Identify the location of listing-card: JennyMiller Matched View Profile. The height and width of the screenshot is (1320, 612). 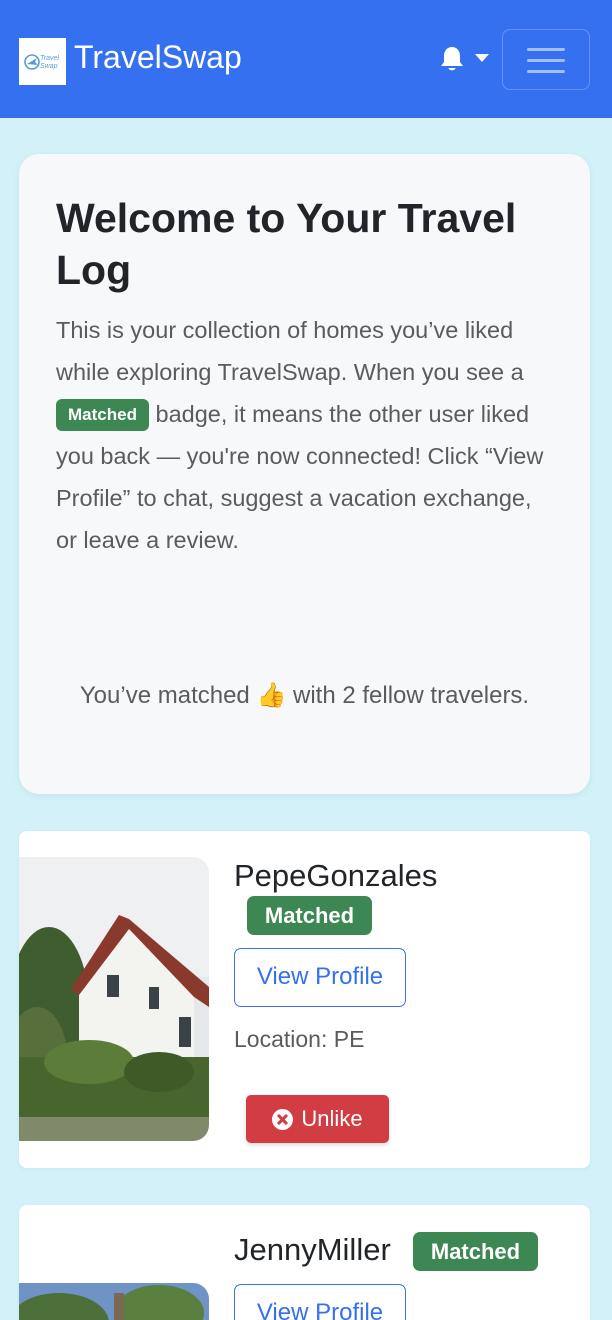
(304, 1262).